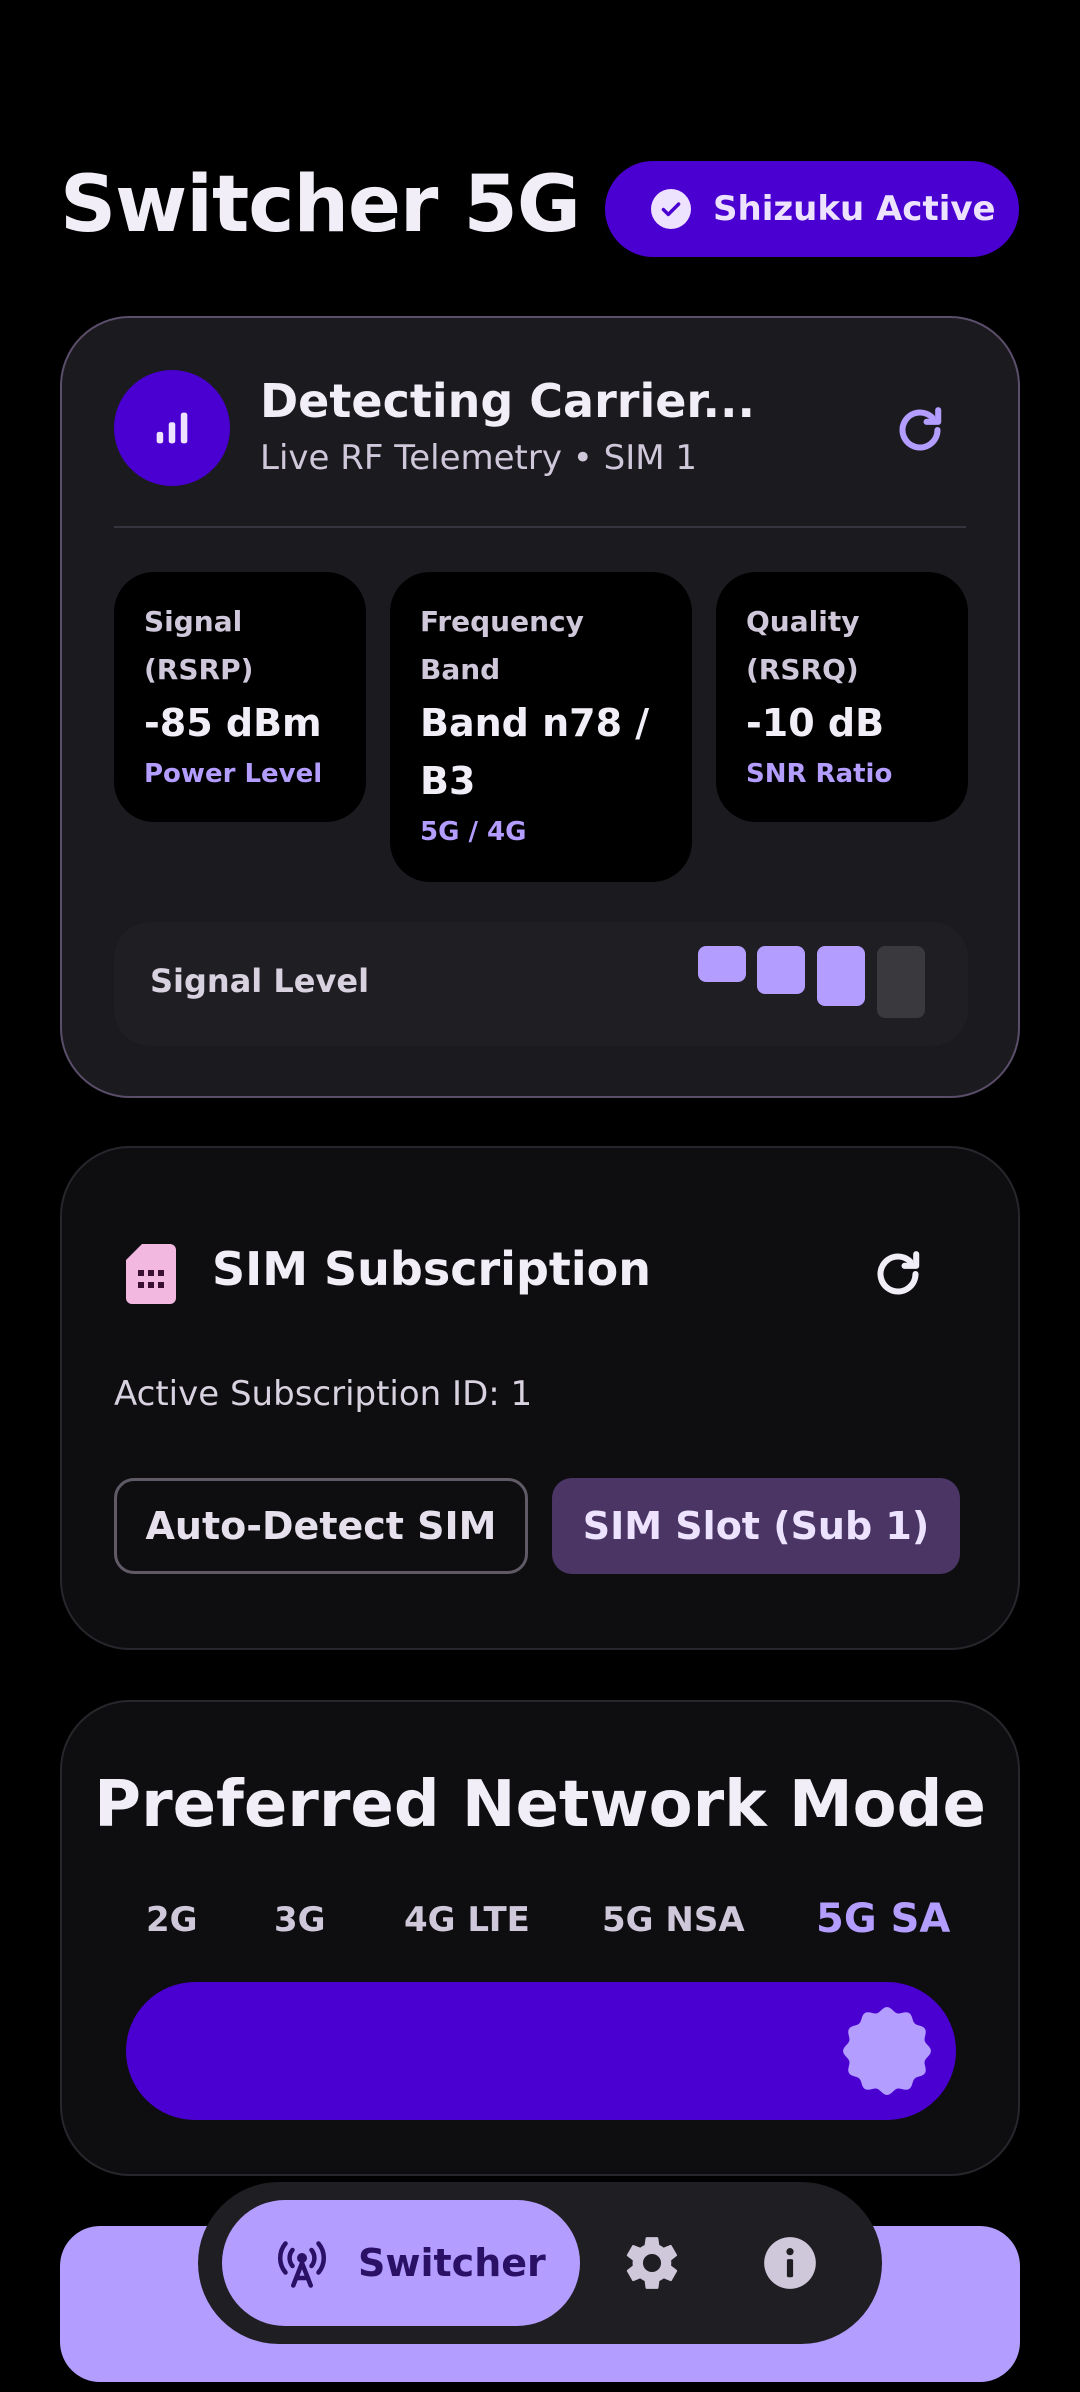  I want to click on metric-rsrq: Quality (RSRQ) -10 dB SNR Ratio, so click(842, 697).